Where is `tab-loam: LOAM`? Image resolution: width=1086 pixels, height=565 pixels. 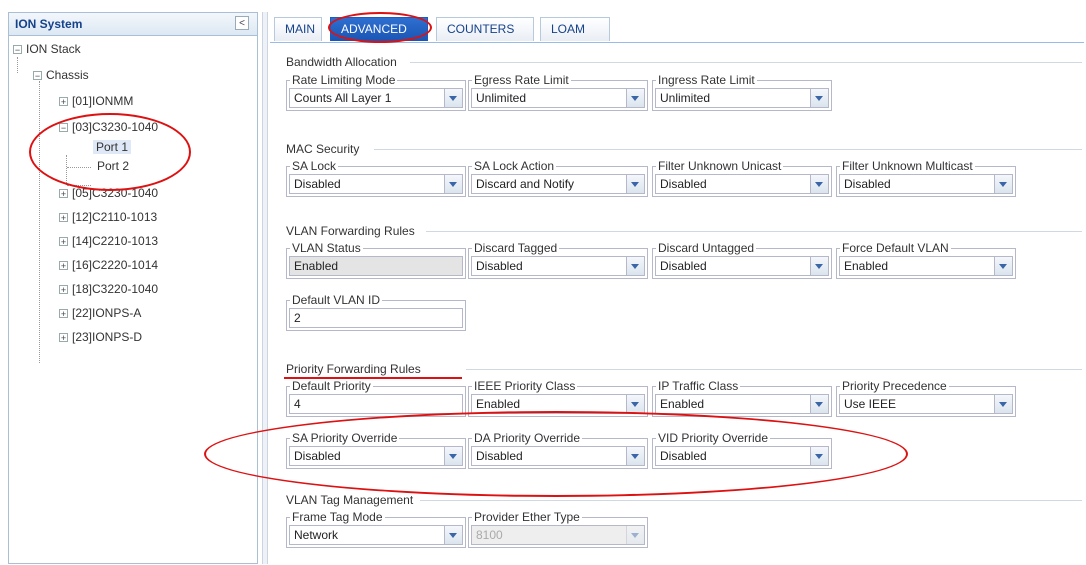 tab-loam: LOAM is located at coordinates (575, 29).